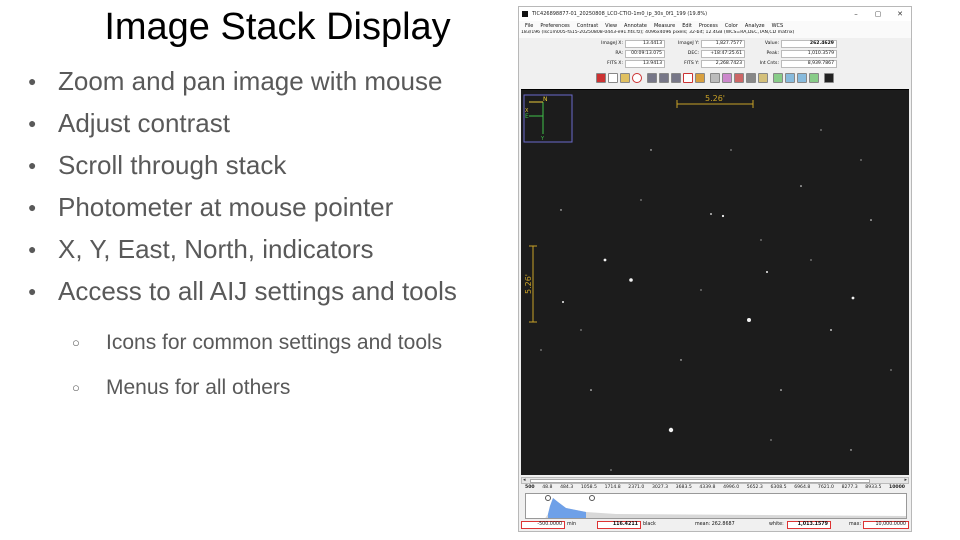 This screenshot has height=540, width=960. Describe the element at coordinates (688, 78) in the screenshot. I see `target-icon` at that location.